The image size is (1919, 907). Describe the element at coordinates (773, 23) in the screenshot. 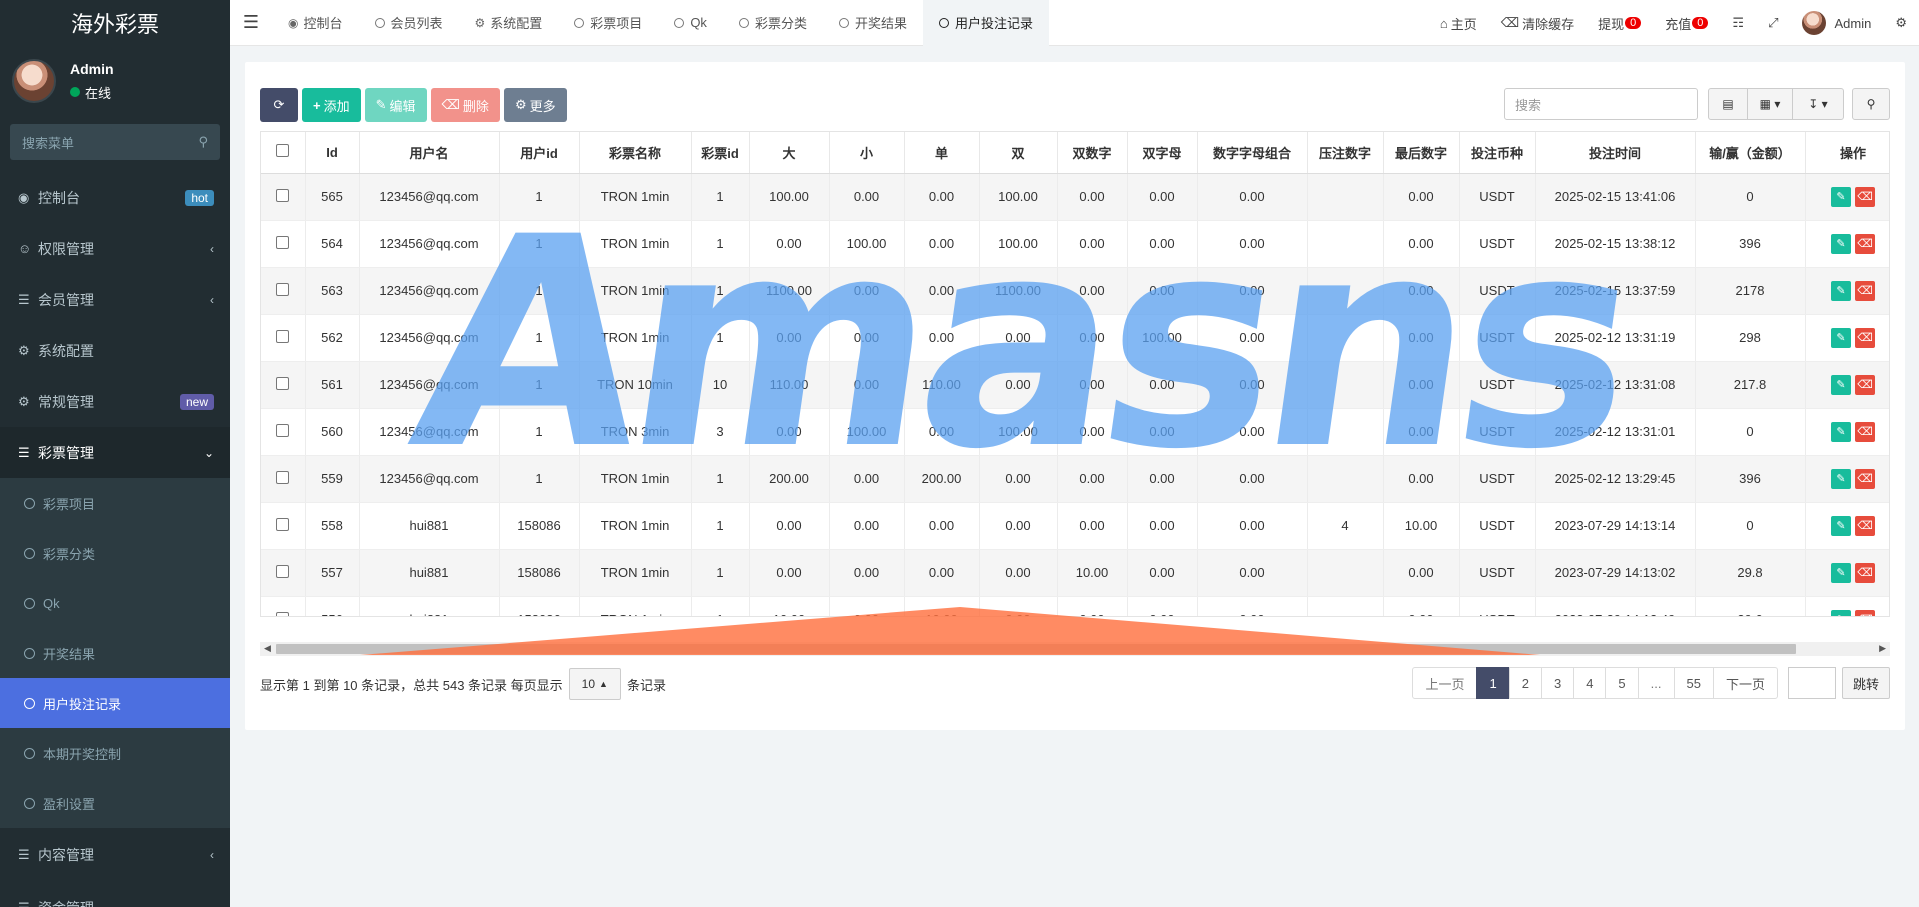

I see `tab-lottery-categories: 彩票分类` at that location.